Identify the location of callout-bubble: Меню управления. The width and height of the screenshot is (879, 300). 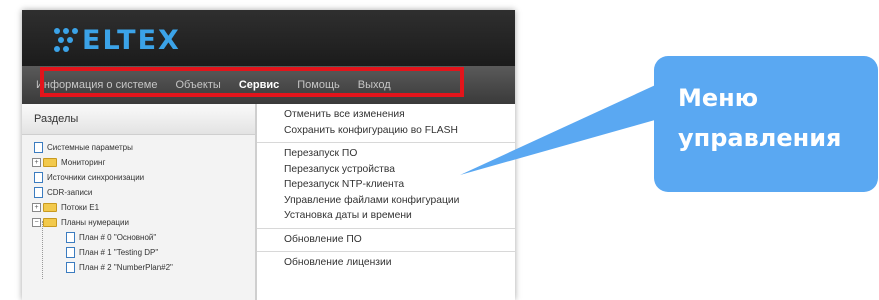
(766, 124).